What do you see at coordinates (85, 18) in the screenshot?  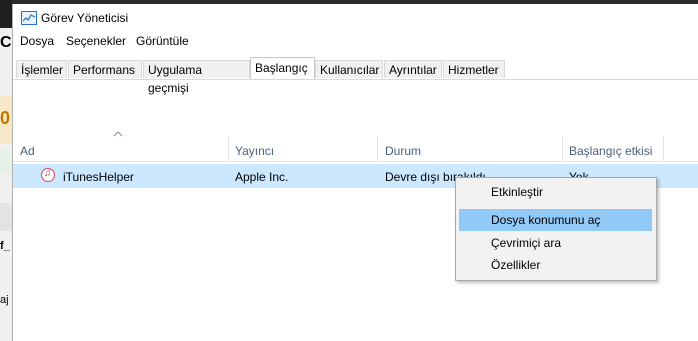 I see `window-title: Görev Yöneticisi` at bounding box center [85, 18].